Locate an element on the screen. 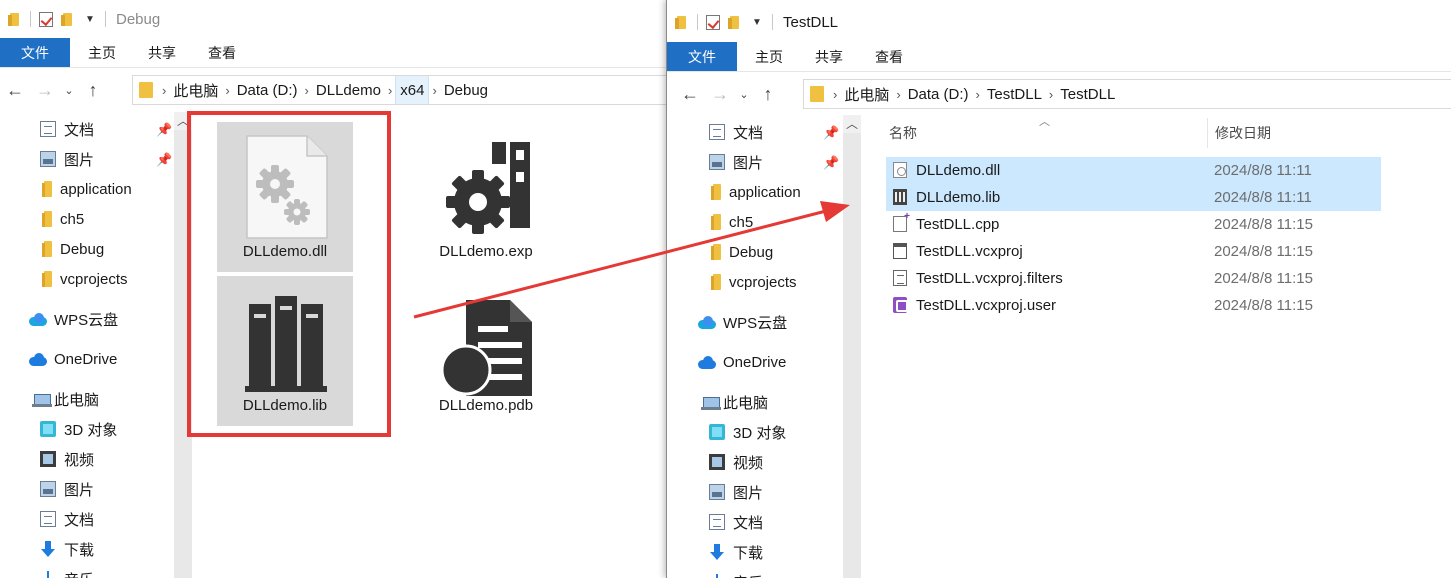  nav-scrollbar: ︿ is located at coordinates (852, 346).